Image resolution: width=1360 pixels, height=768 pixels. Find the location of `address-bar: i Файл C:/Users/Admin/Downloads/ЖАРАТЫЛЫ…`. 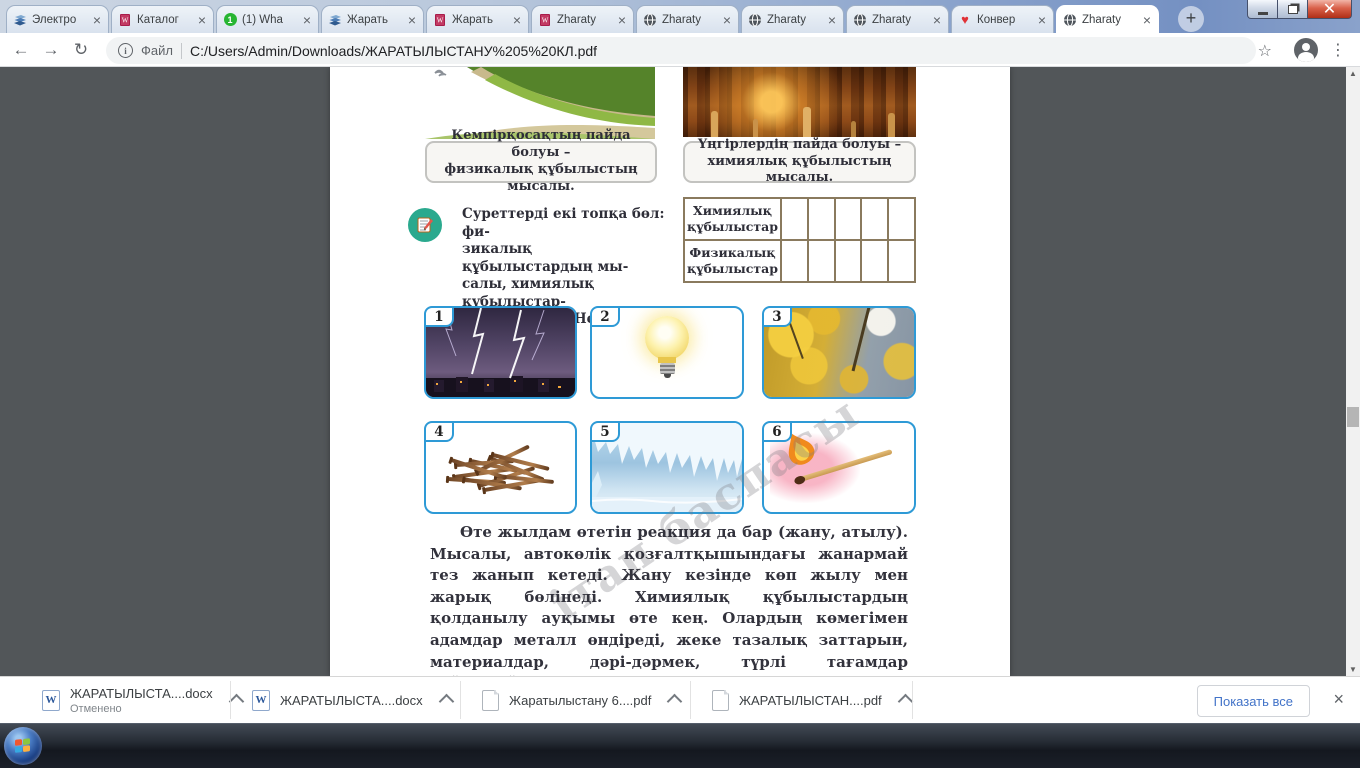

address-bar: i Файл C:/Users/Admin/Downloads/ЖАРАТЫЛЫ… is located at coordinates (681, 50).